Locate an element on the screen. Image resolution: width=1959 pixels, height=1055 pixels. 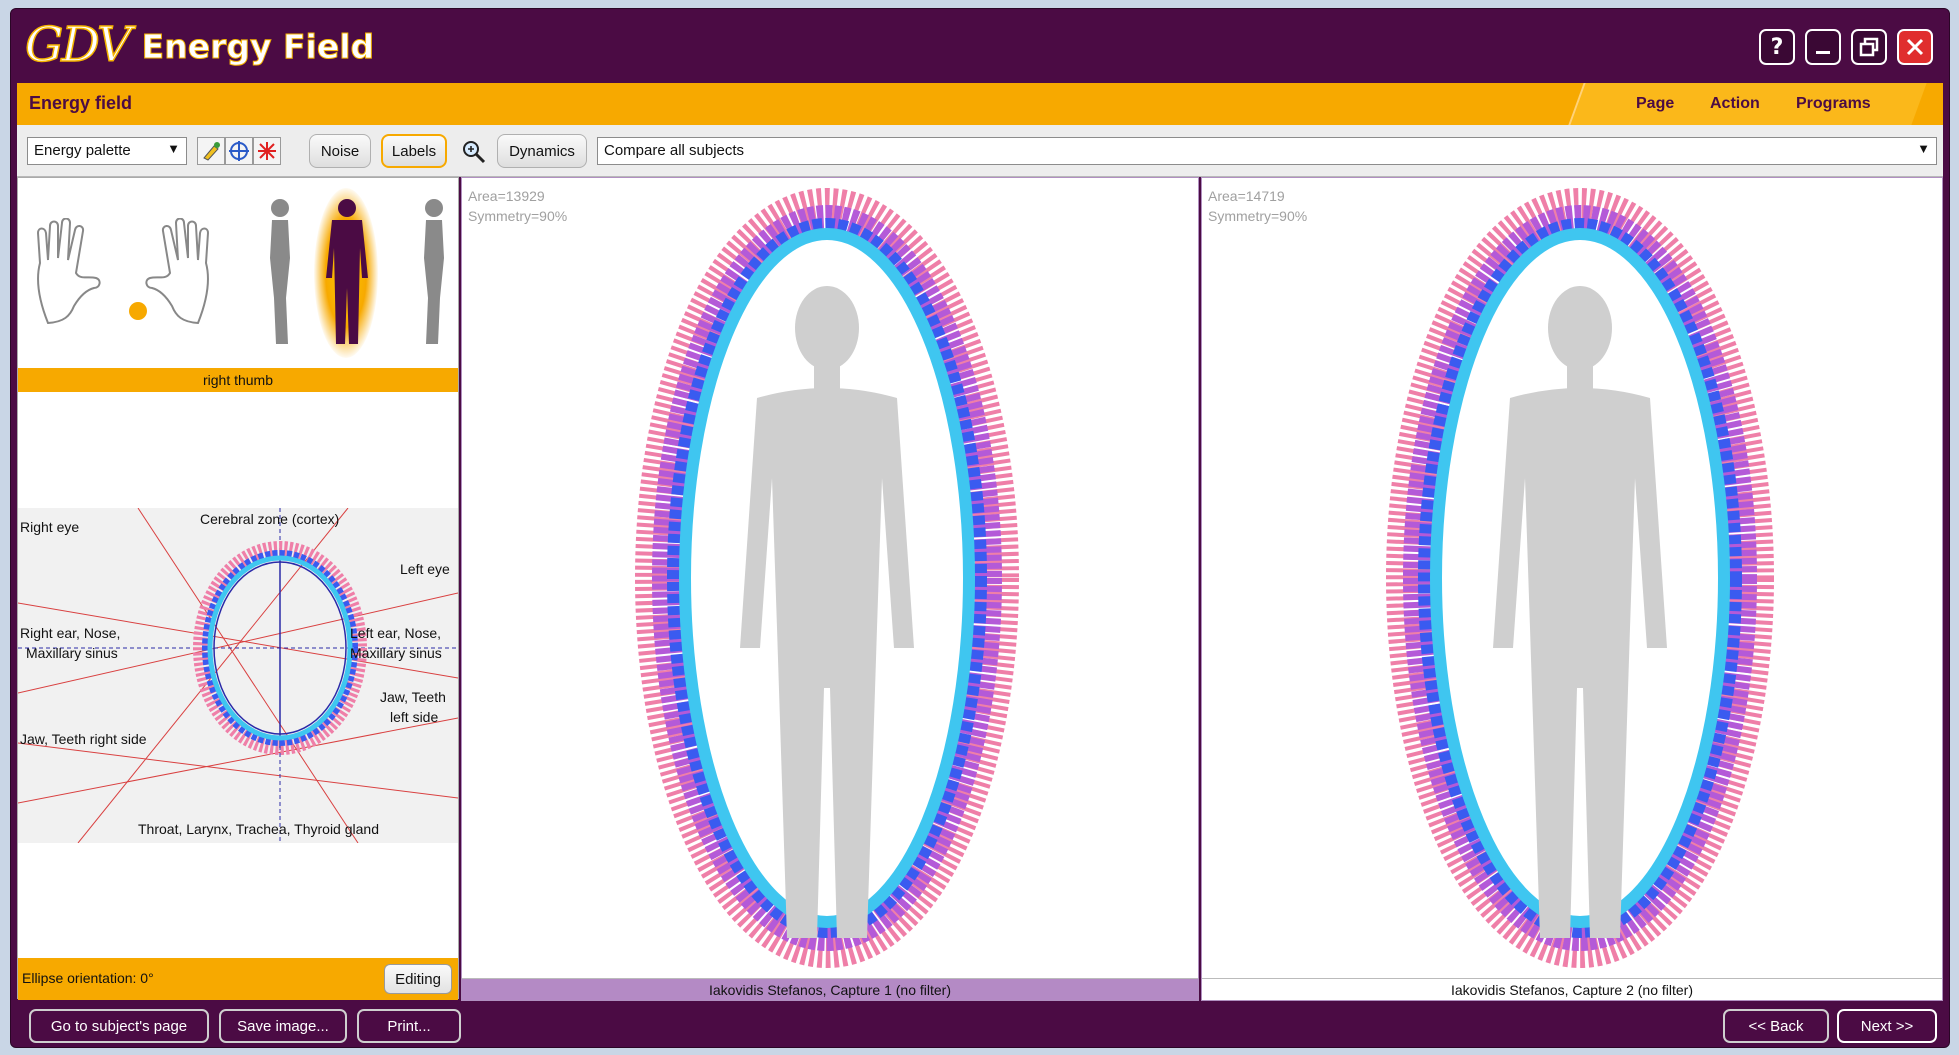
back-button: << Back is located at coordinates (1776, 1026).